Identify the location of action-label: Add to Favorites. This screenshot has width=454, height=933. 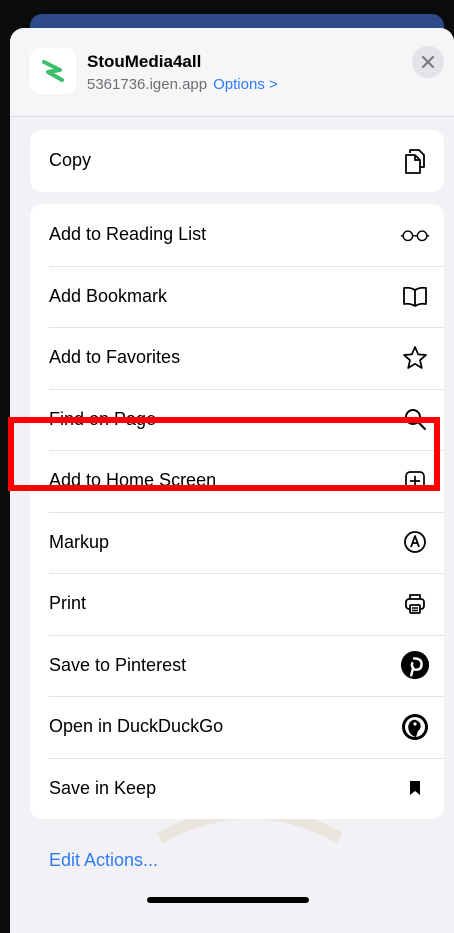
(115, 357).